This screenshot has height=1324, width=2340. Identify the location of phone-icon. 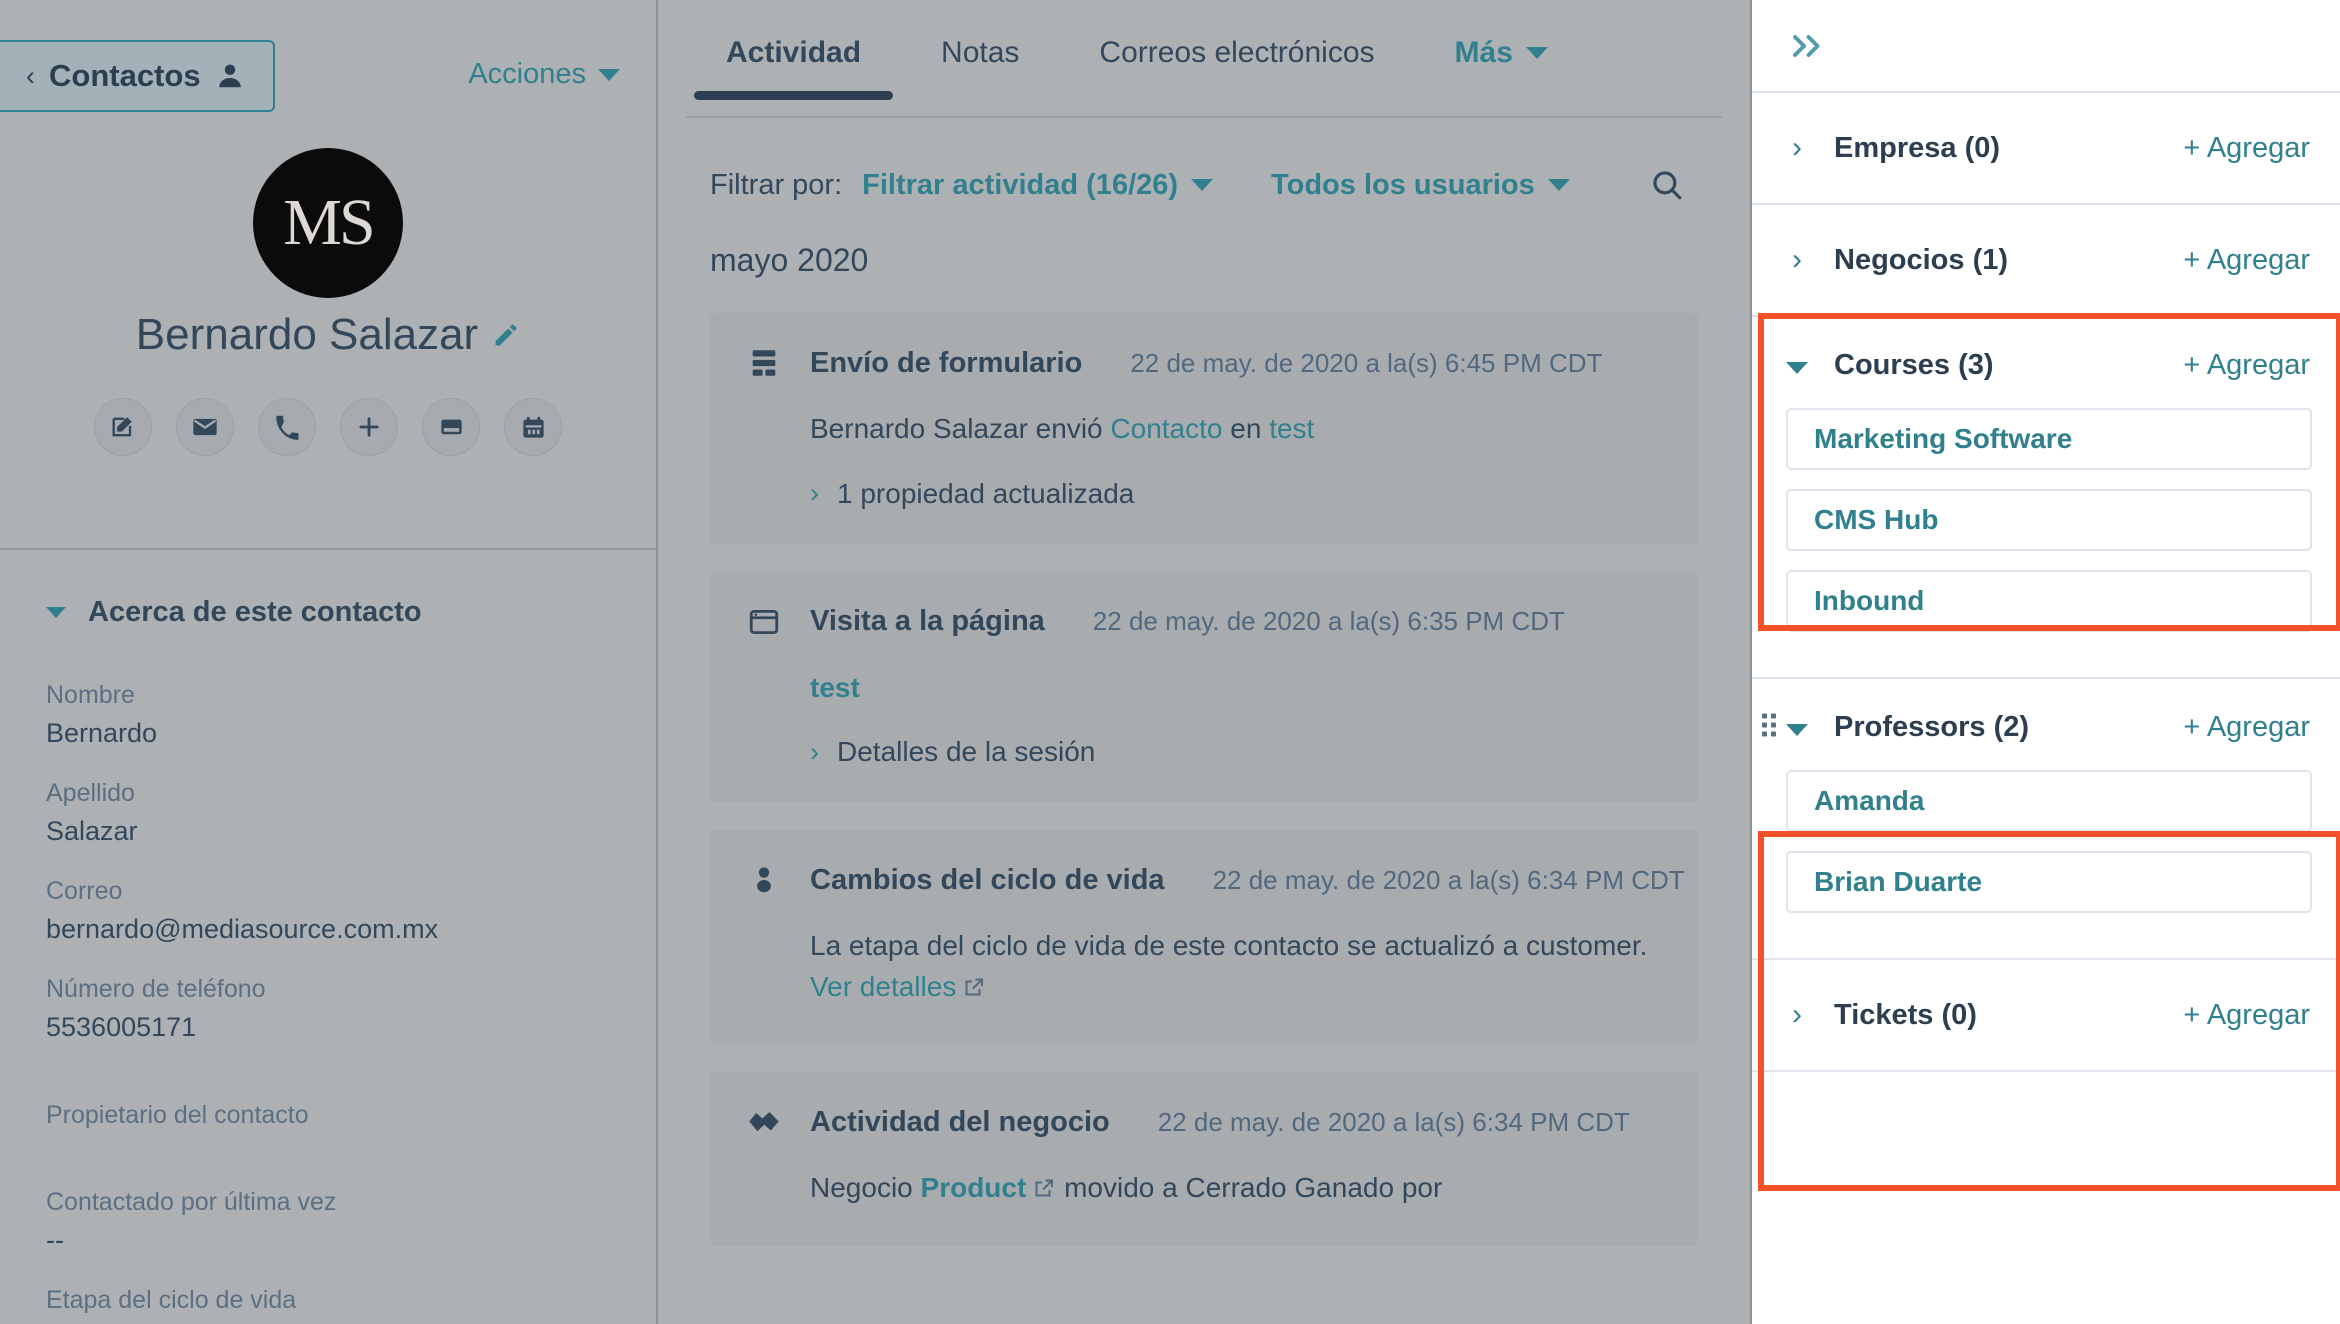
(287, 427).